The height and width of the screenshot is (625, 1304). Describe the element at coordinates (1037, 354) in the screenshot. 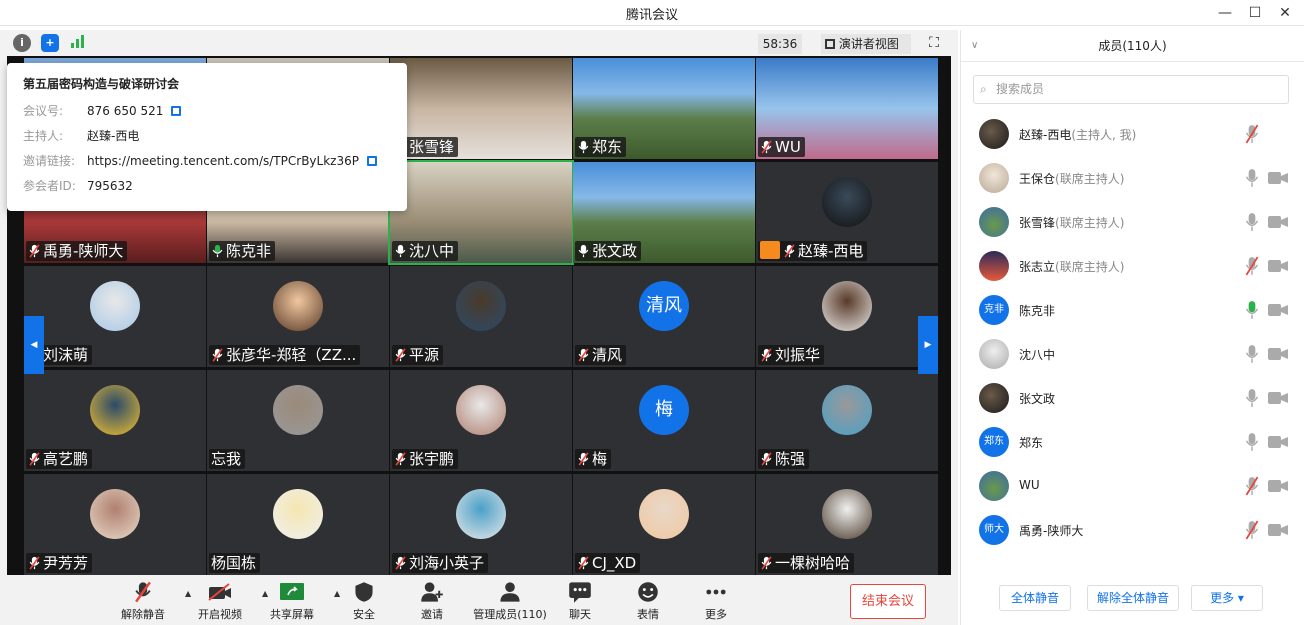

I see `member-name: 沈八中` at that location.